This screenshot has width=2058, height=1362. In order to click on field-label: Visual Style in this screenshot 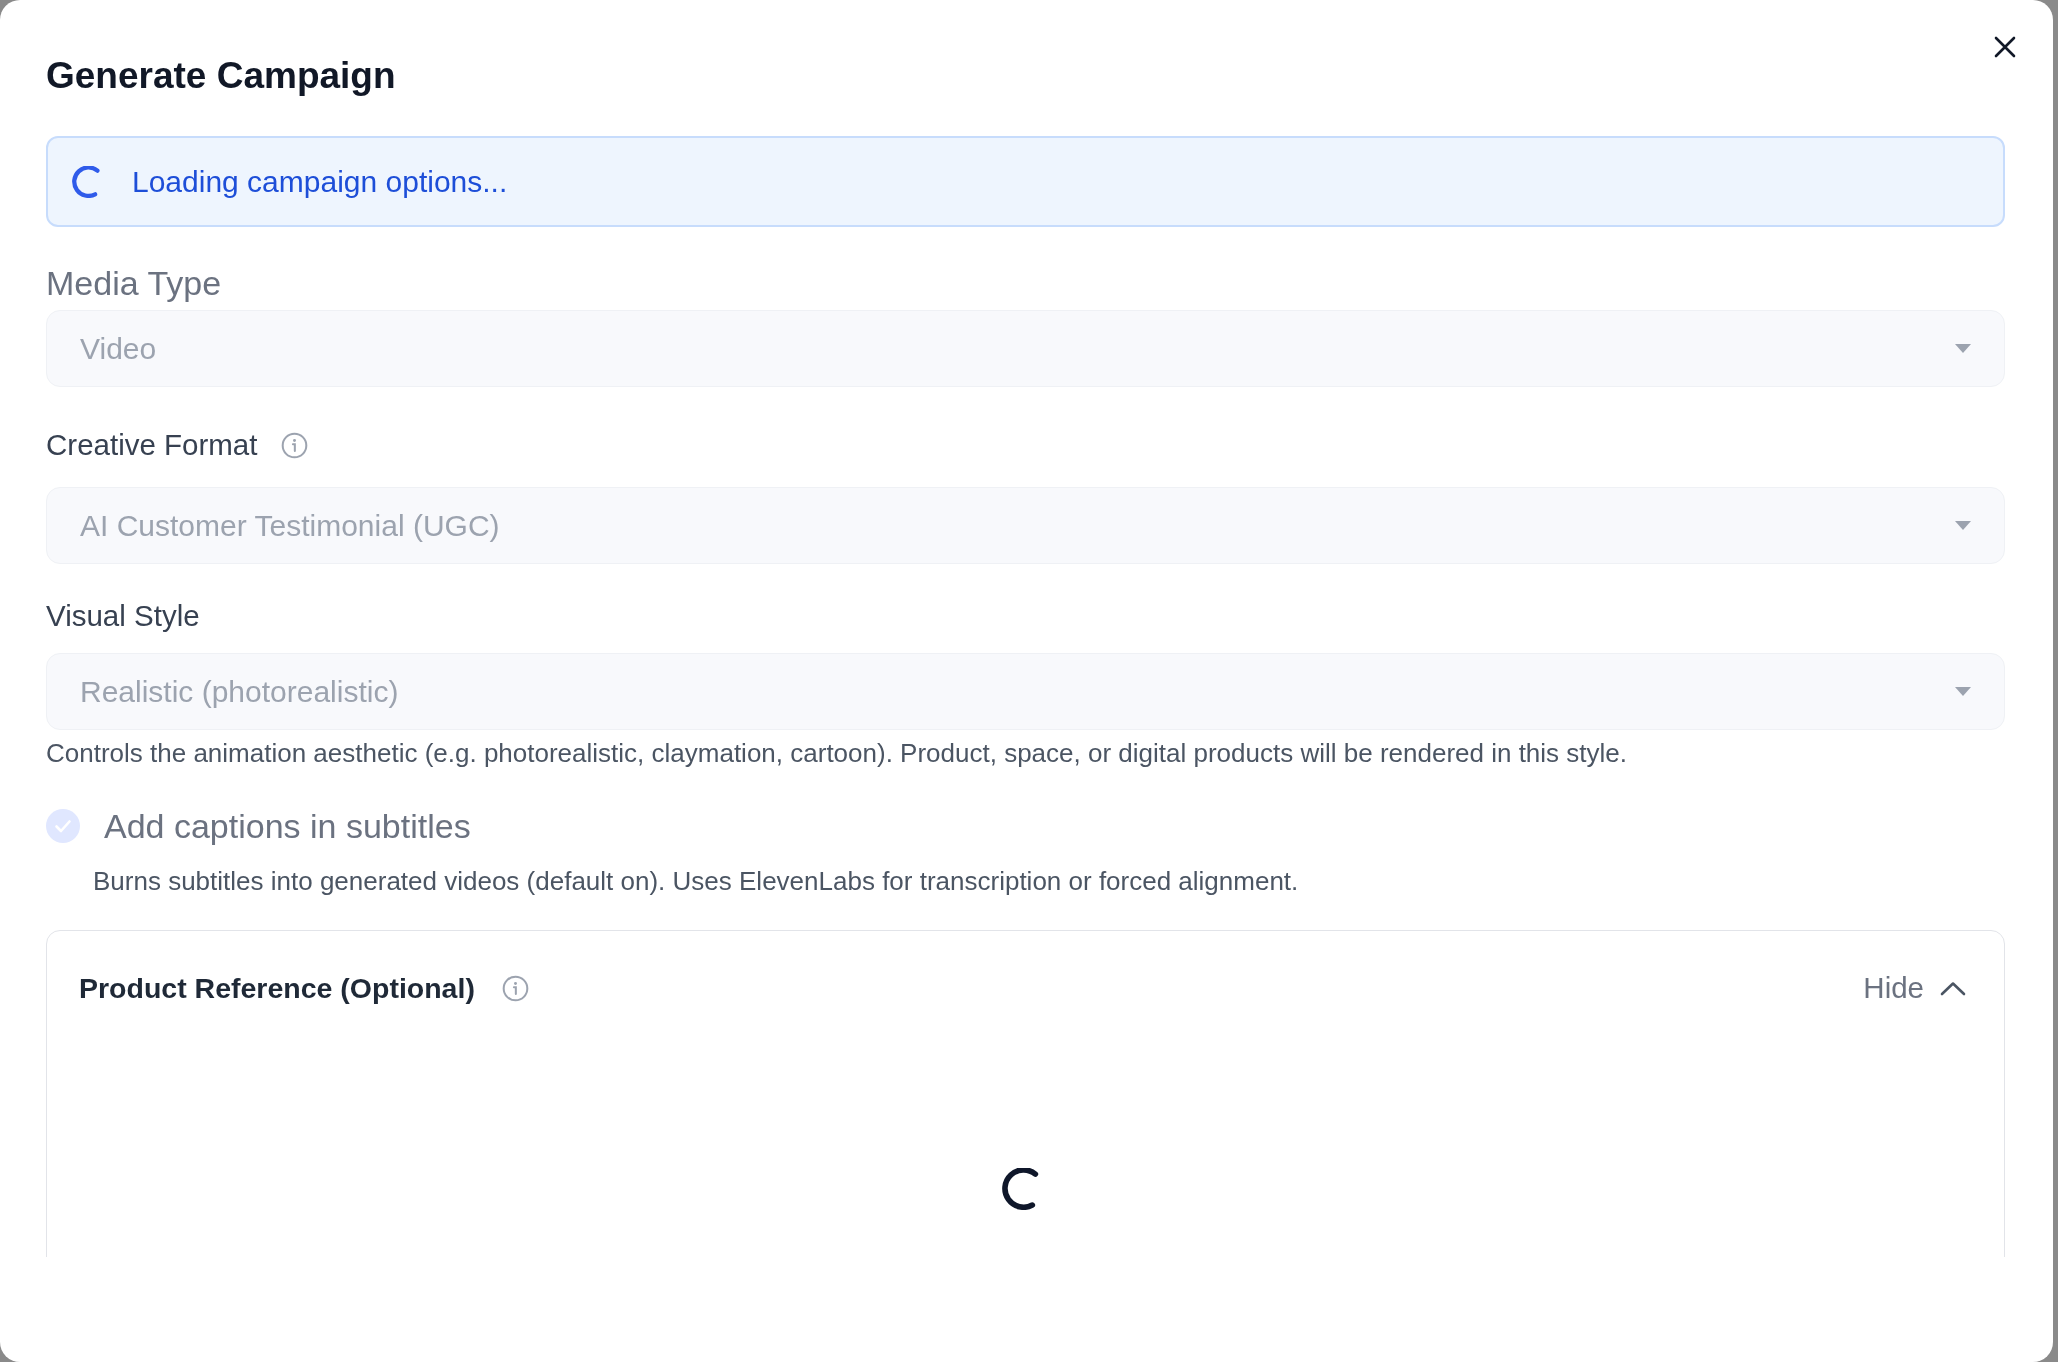, I will do `click(123, 616)`.